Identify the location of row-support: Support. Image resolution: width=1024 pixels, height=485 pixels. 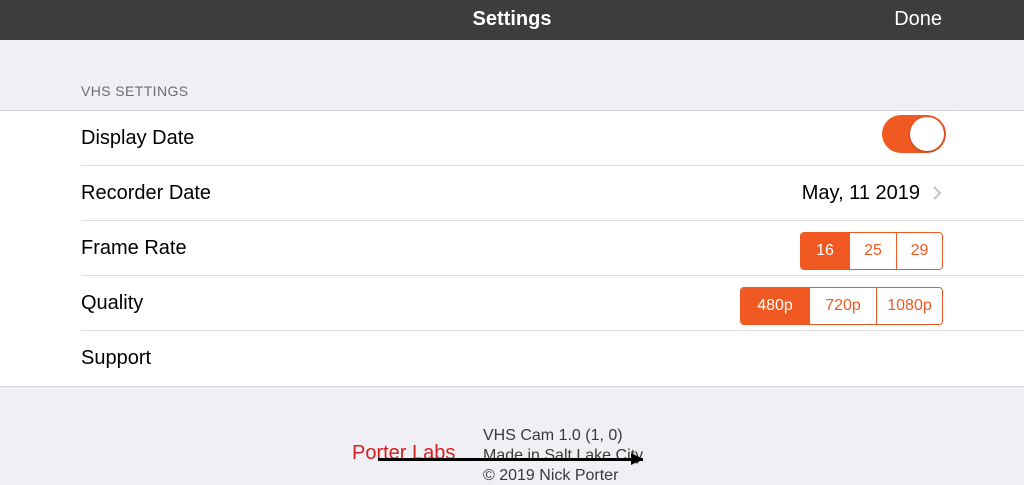
(512, 358).